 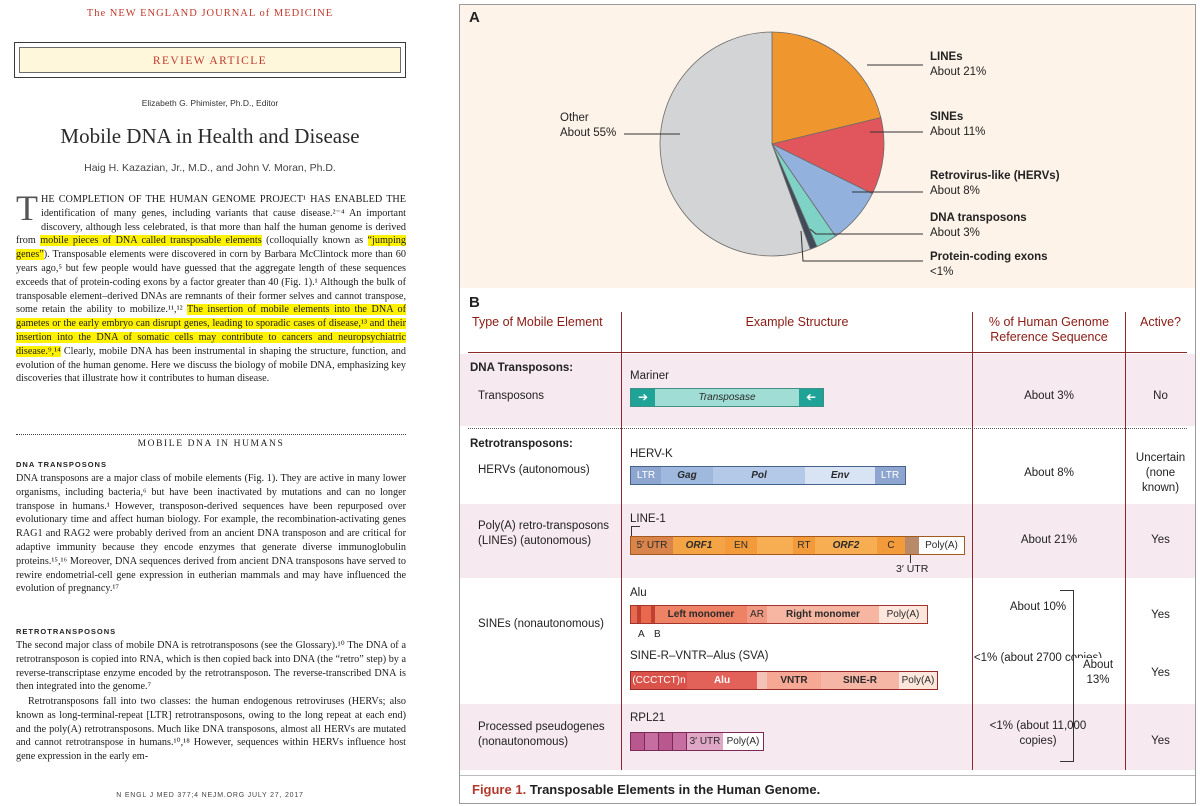 I want to click on polya-sva: Poly(A), so click(x=918, y=680).